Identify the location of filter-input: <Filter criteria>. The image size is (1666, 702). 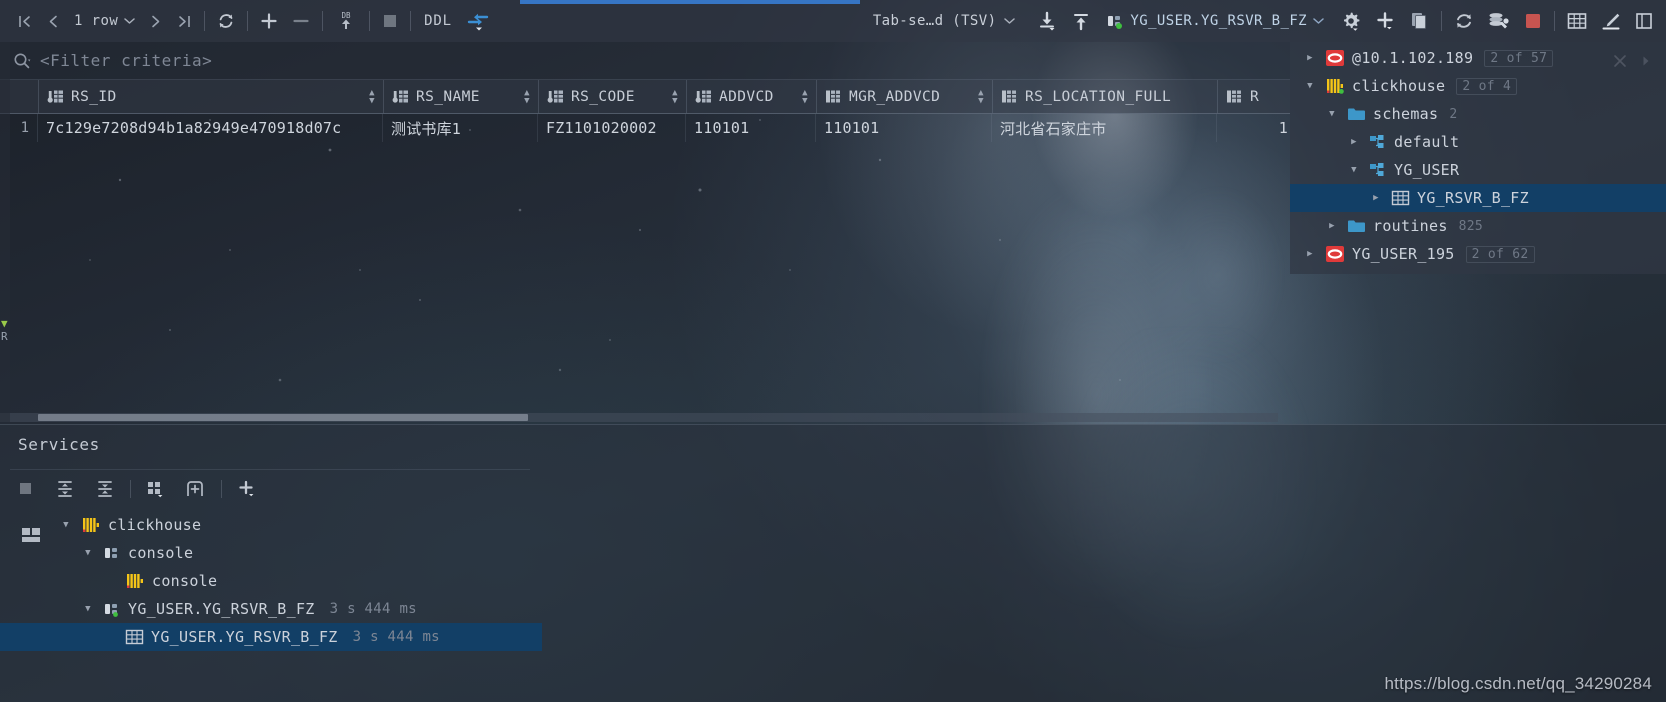
(126, 60).